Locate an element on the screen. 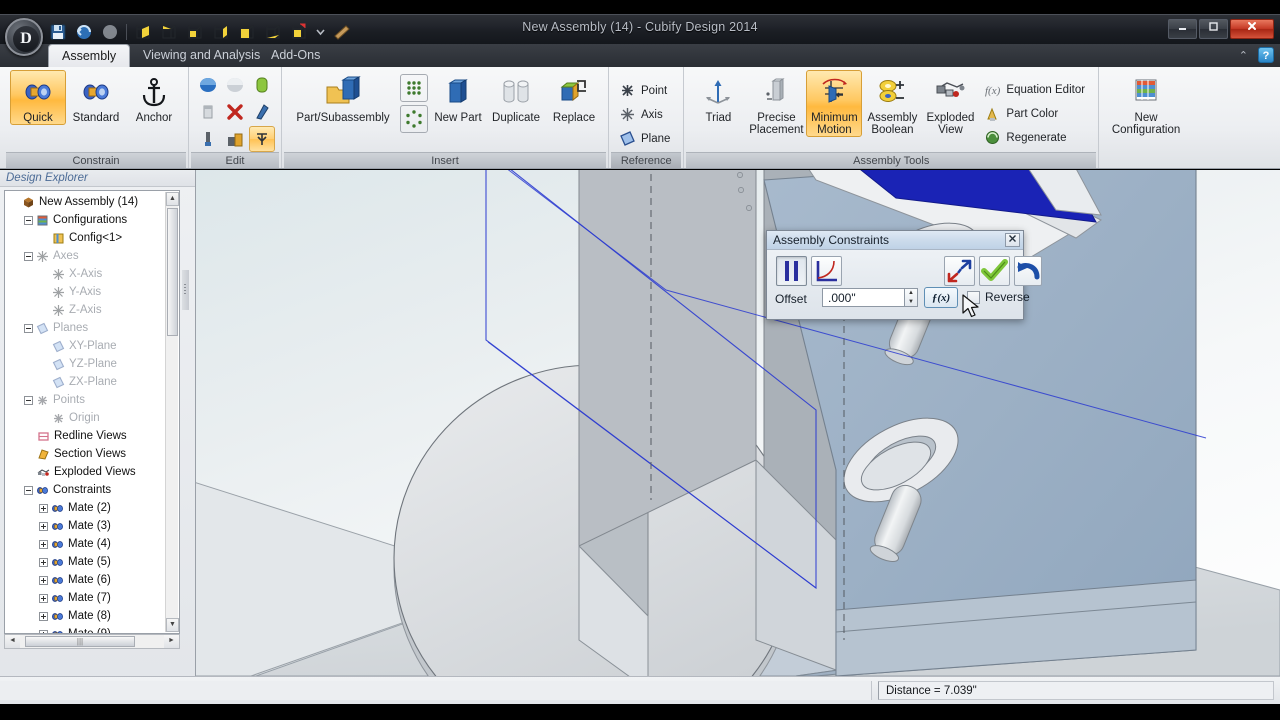  anchor-button: Anchor is located at coordinates (154, 97).